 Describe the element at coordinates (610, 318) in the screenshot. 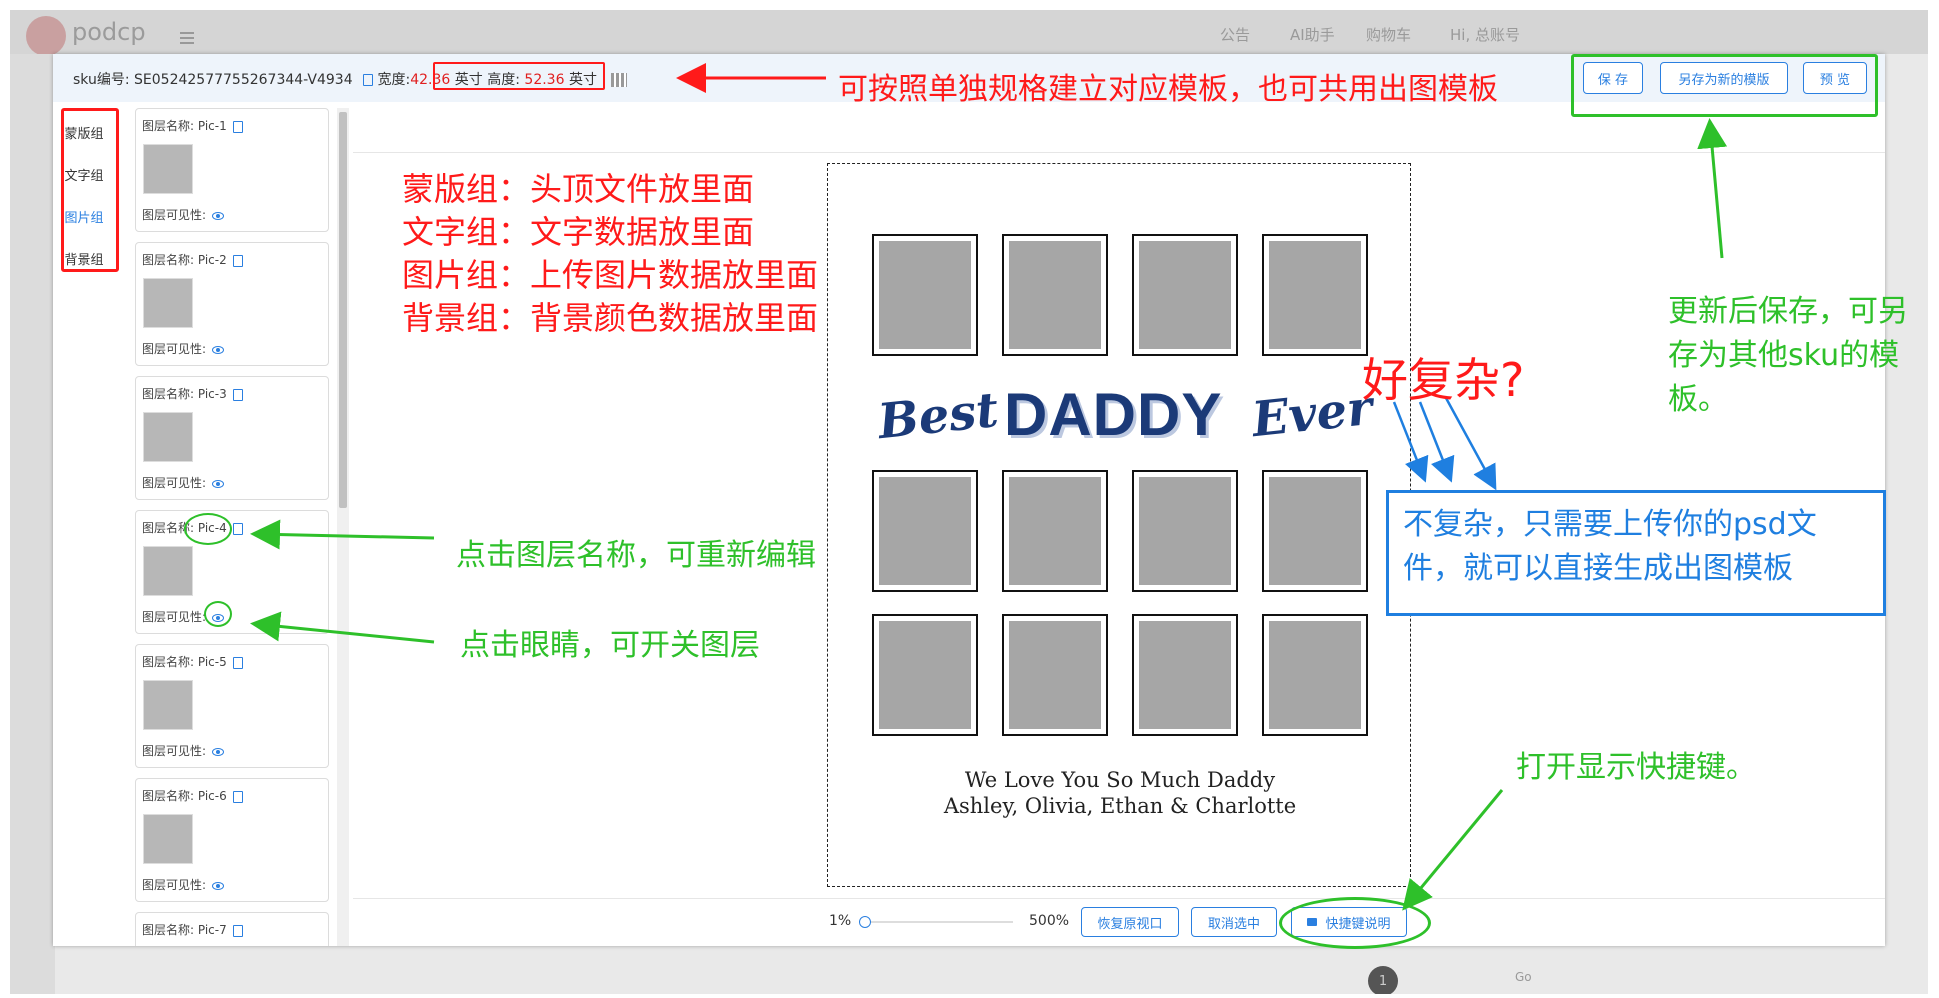

I see `annotation-group-background: 背景组：背景颜色数据放里面` at that location.